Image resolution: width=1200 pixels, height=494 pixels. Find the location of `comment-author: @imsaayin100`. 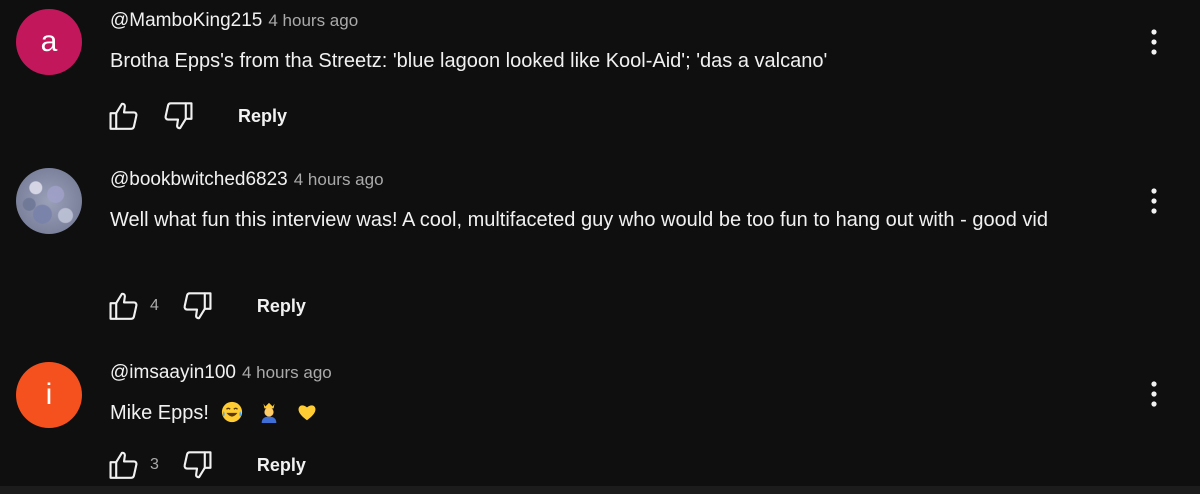

comment-author: @imsaayin100 is located at coordinates (173, 372).